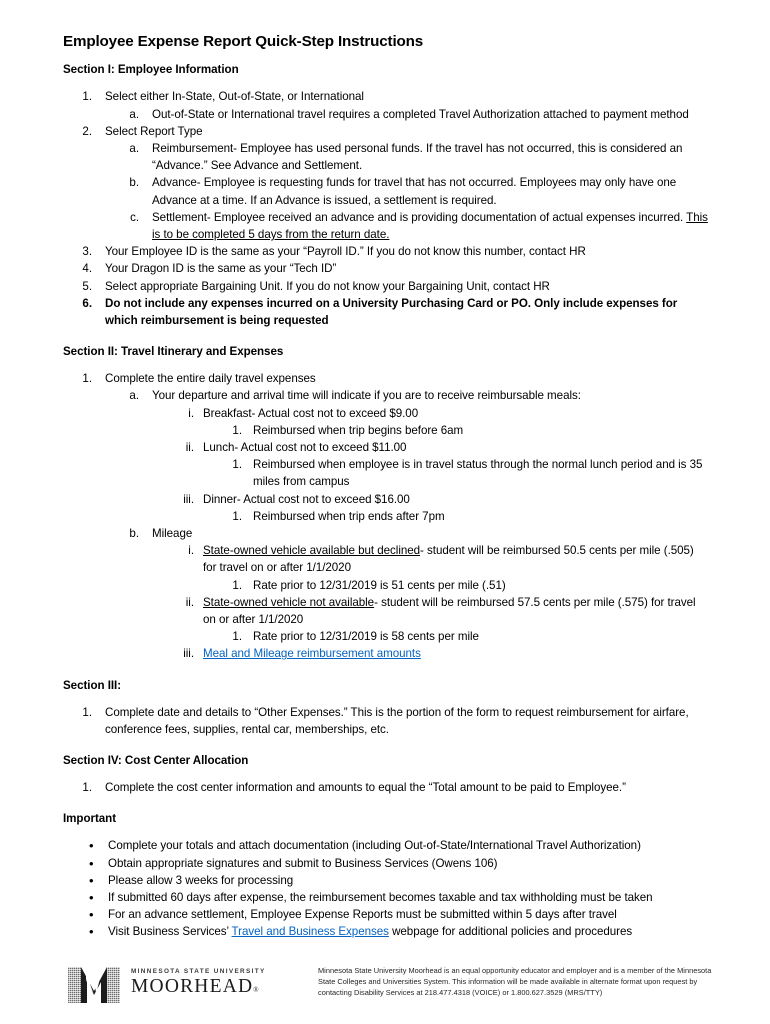 This screenshot has width=770, height=1024. Describe the element at coordinates (156, 761) in the screenshot. I see `section-4-heading: Section IV: Cost Center Allocation` at that location.